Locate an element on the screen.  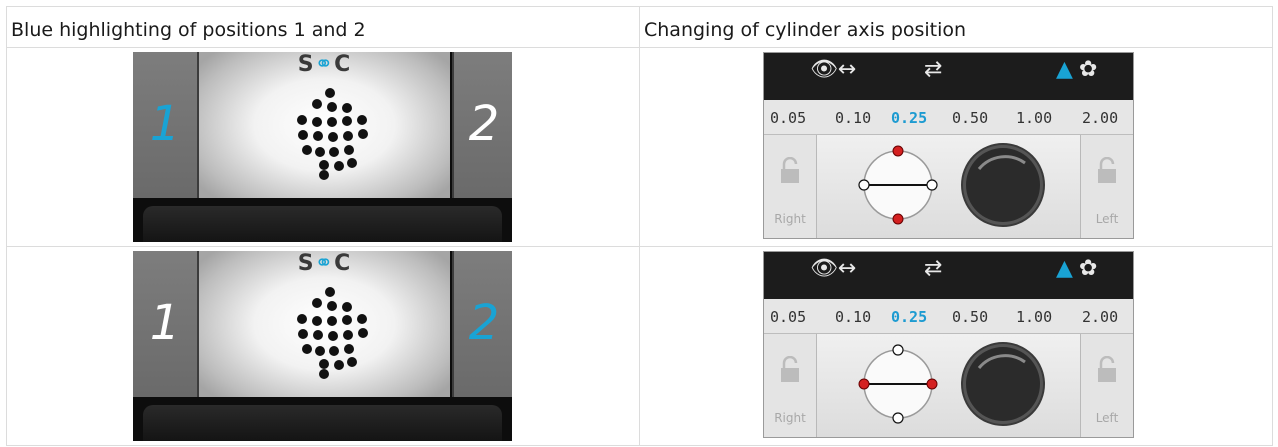
header-highlighting: Blue highlighting of positions 1 and 2 is located at coordinates (188, 30).